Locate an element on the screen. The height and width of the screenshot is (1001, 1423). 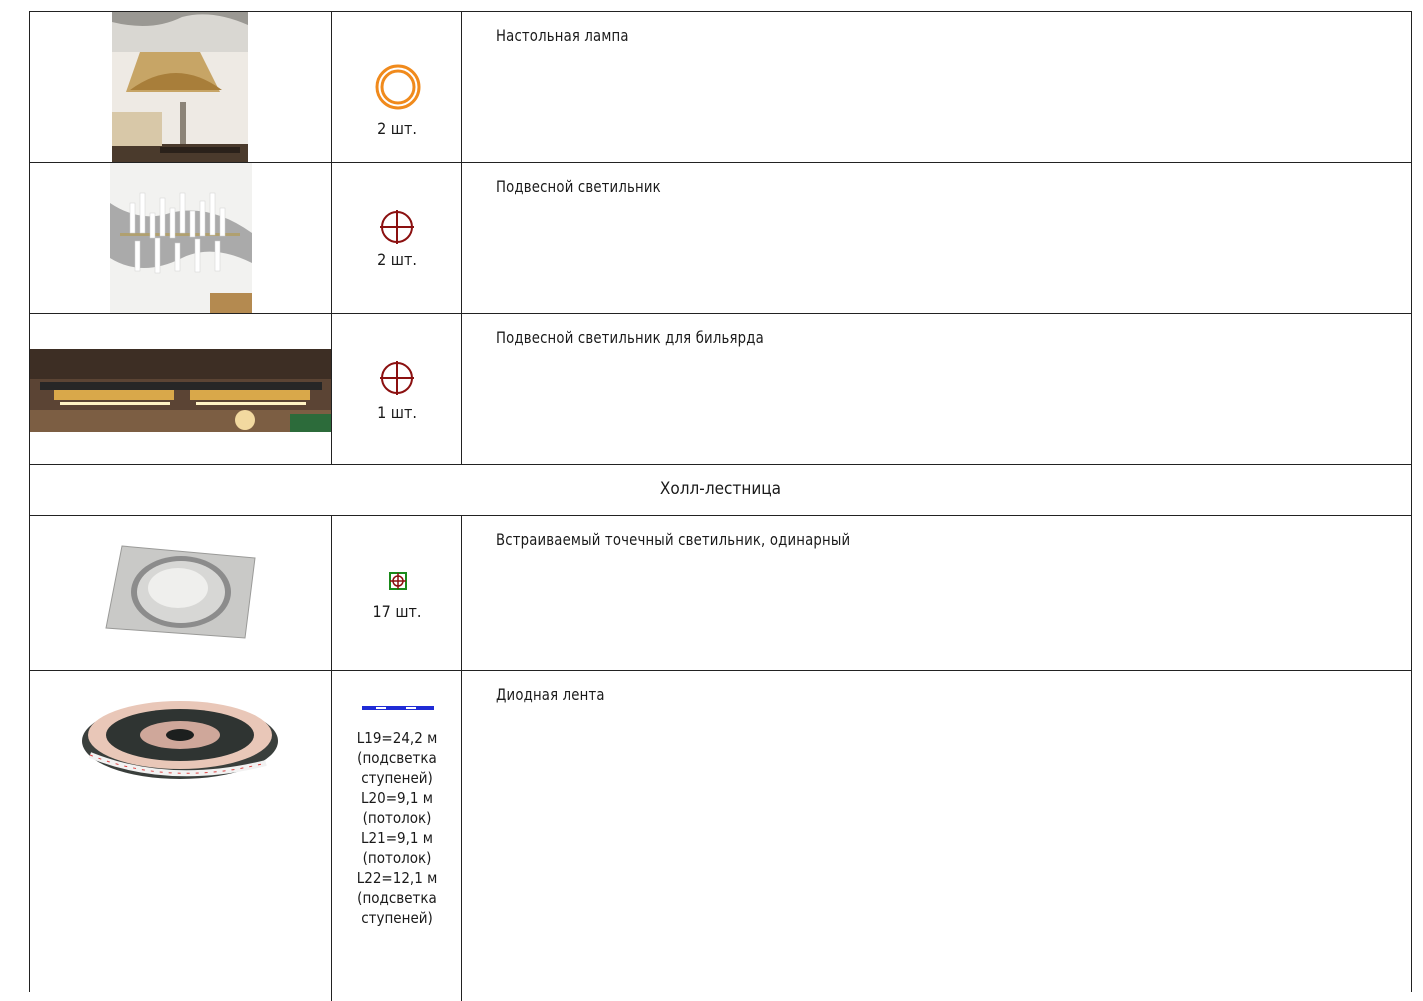
led-length-line: L19=24,2 м is located at coordinates (397, 738).